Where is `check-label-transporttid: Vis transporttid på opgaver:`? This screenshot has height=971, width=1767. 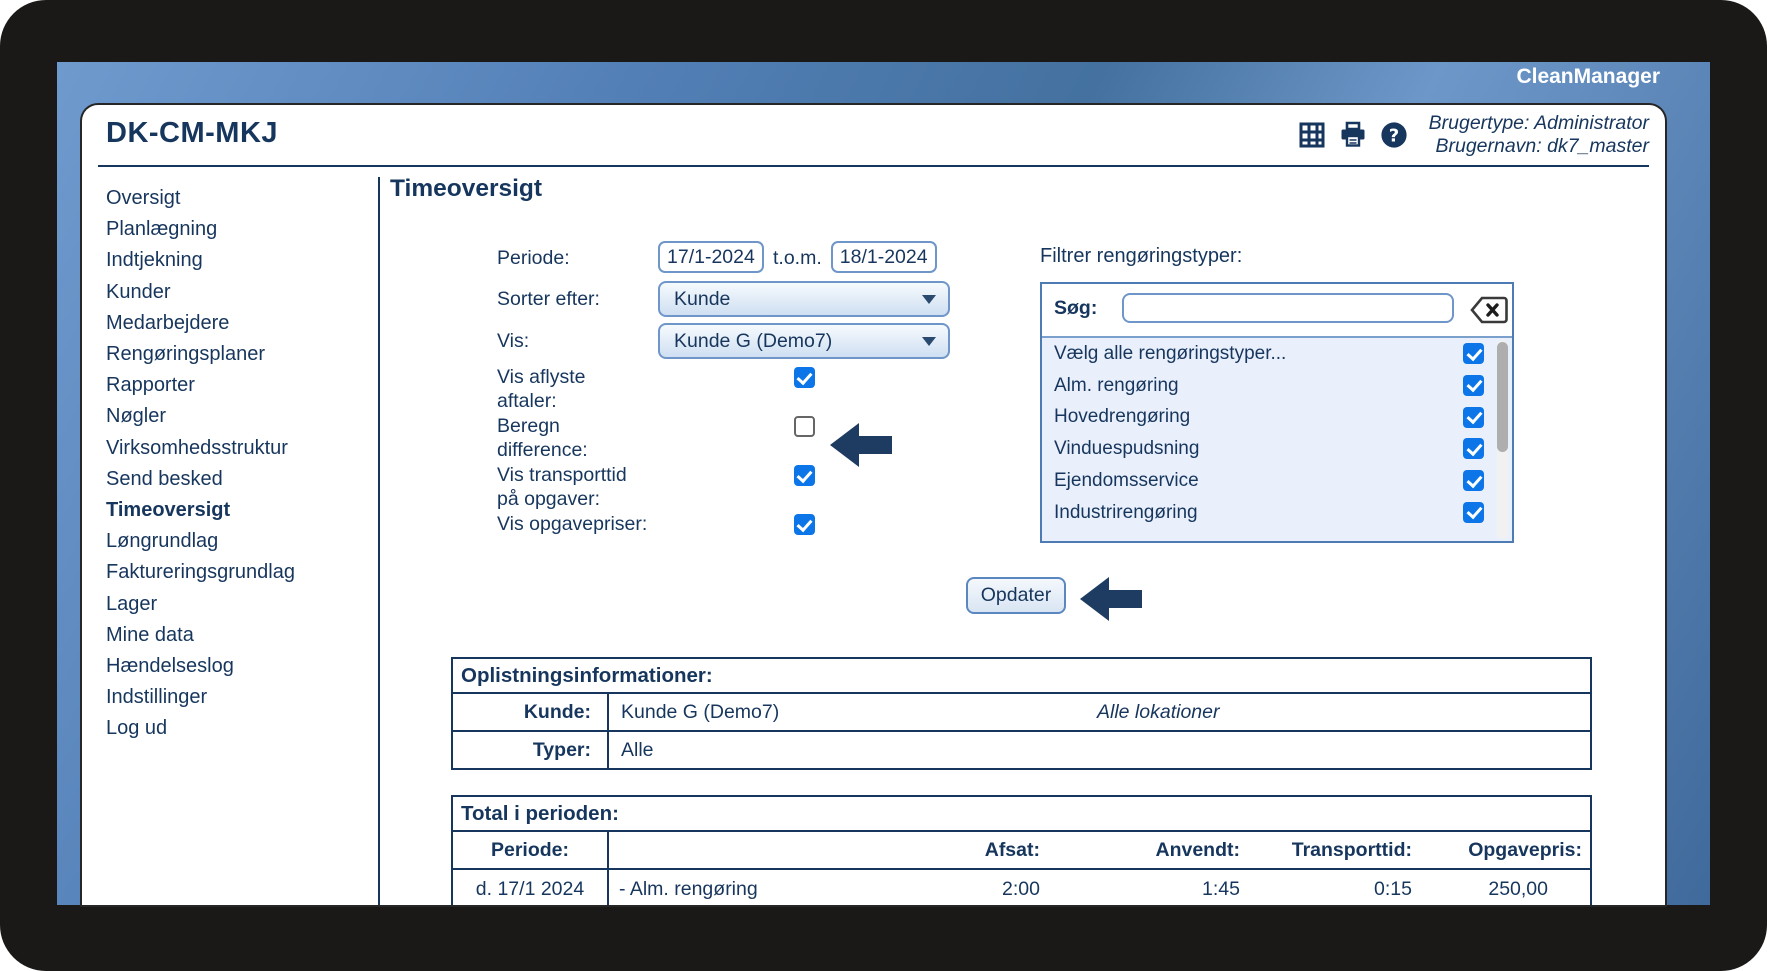
check-label-transporttid: Vis transporttid på opgaver: is located at coordinates (562, 487).